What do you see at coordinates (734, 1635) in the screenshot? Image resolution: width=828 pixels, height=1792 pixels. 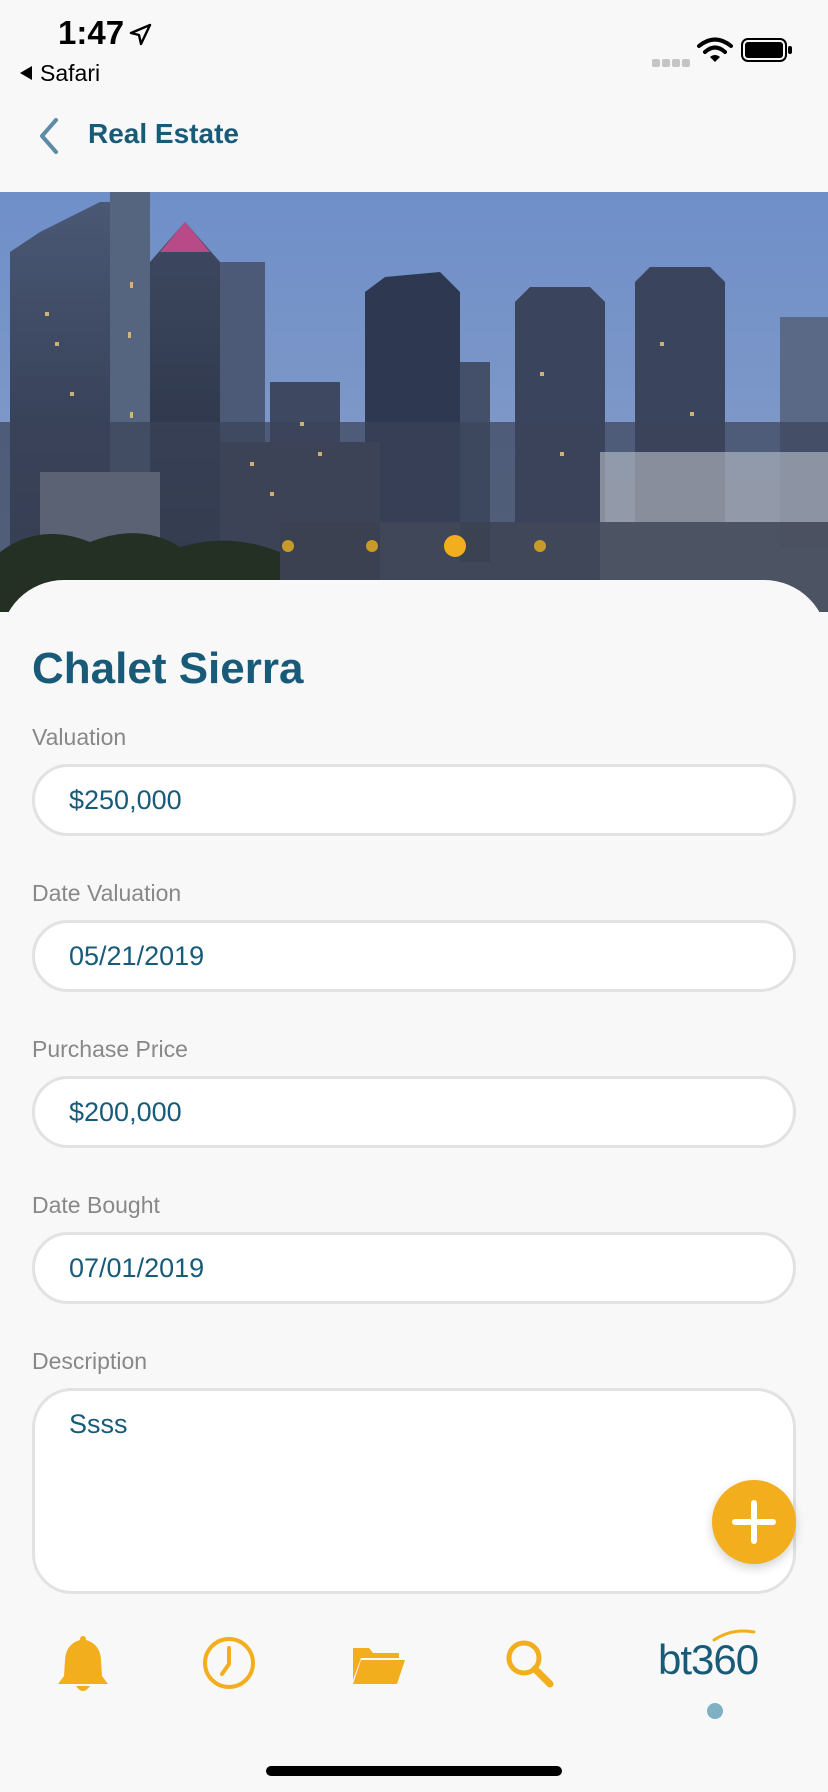 I see `logo-swoosh-icon` at bounding box center [734, 1635].